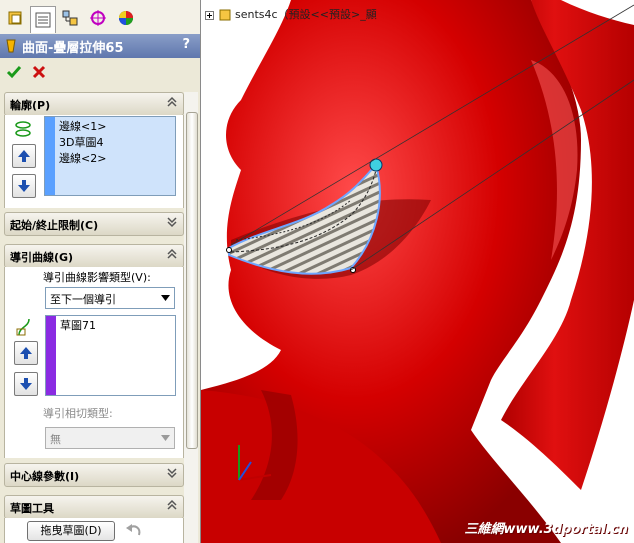 Image resolution: width=634 pixels, height=543 pixels. Describe the element at coordinates (110, 438) in the screenshot. I see `tangency-type-select: 無` at that location.